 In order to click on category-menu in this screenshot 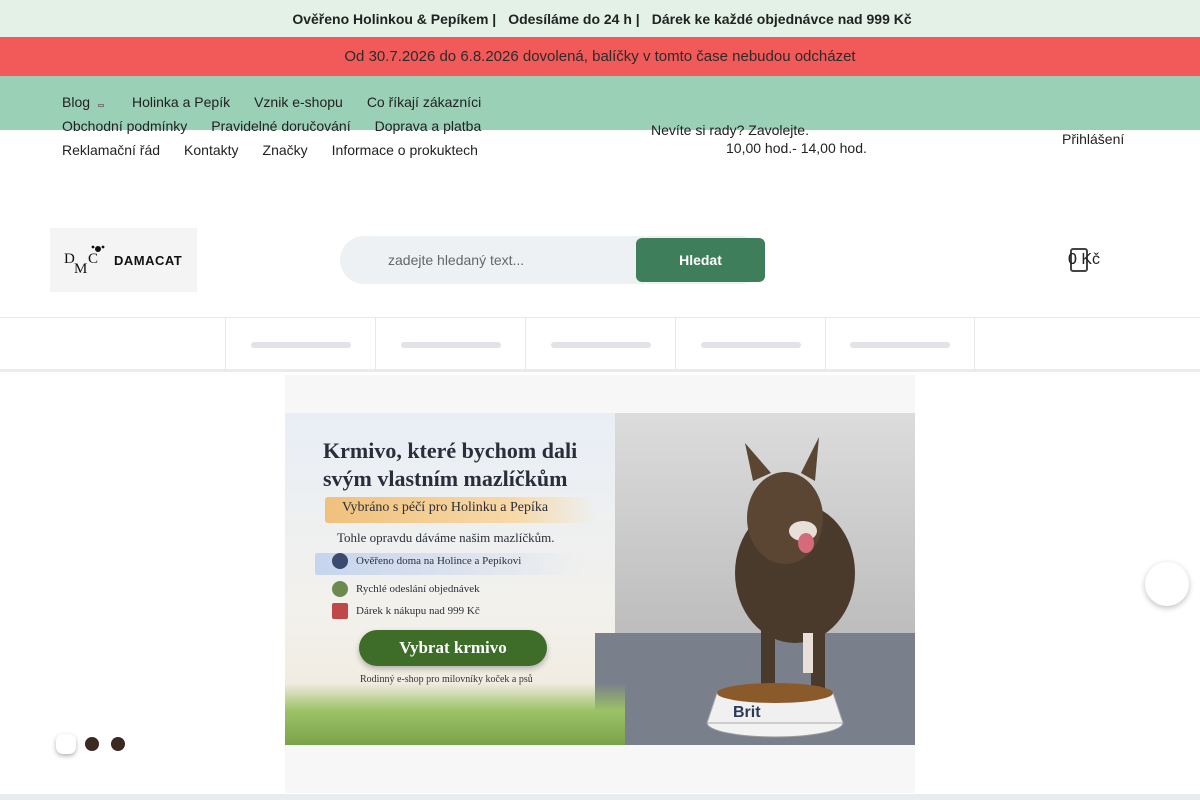, I will do `click(600, 344)`.